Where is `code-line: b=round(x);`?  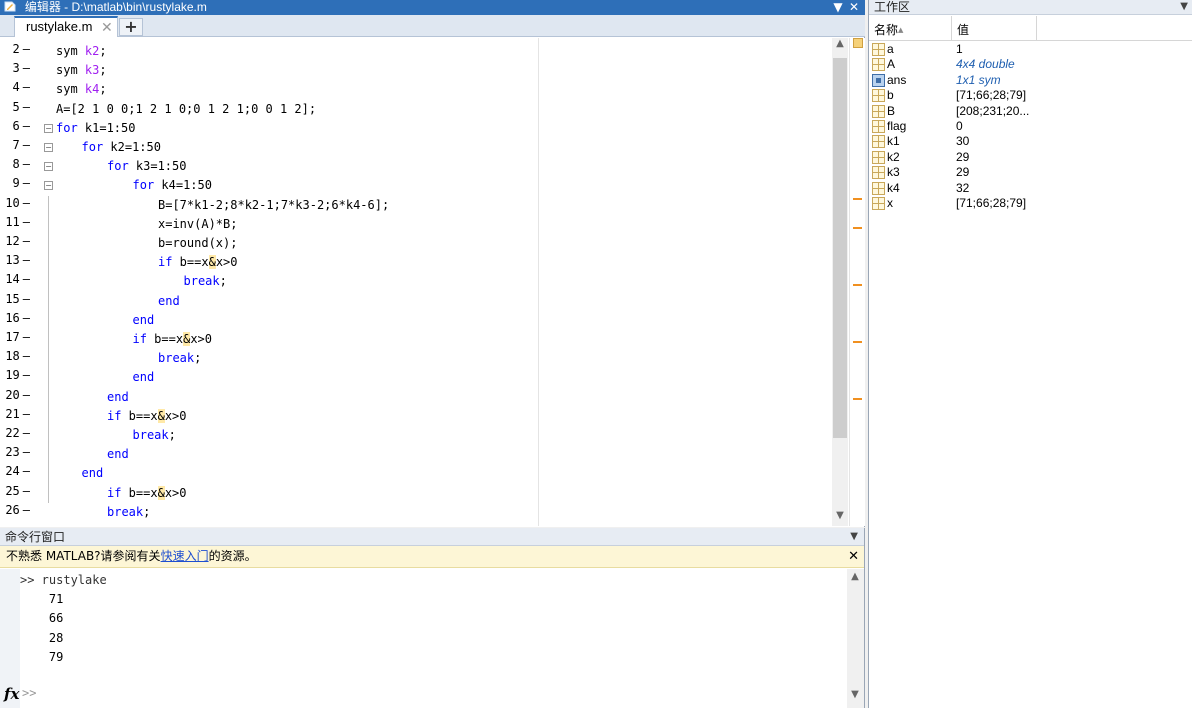
code-line: b=round(x); is located at coordinates (197, 243).